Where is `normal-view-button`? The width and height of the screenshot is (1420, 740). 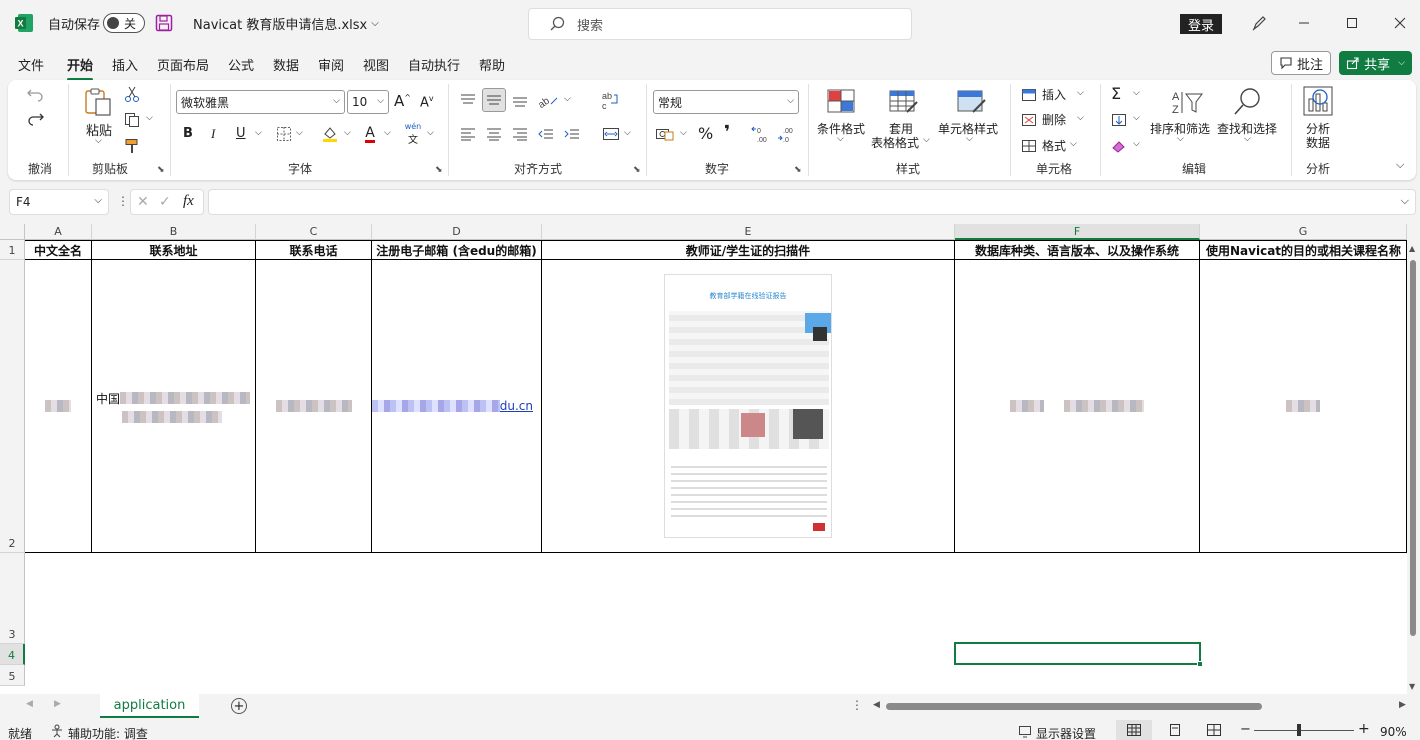
normal-view-button is located at coordinates (1134, 730).